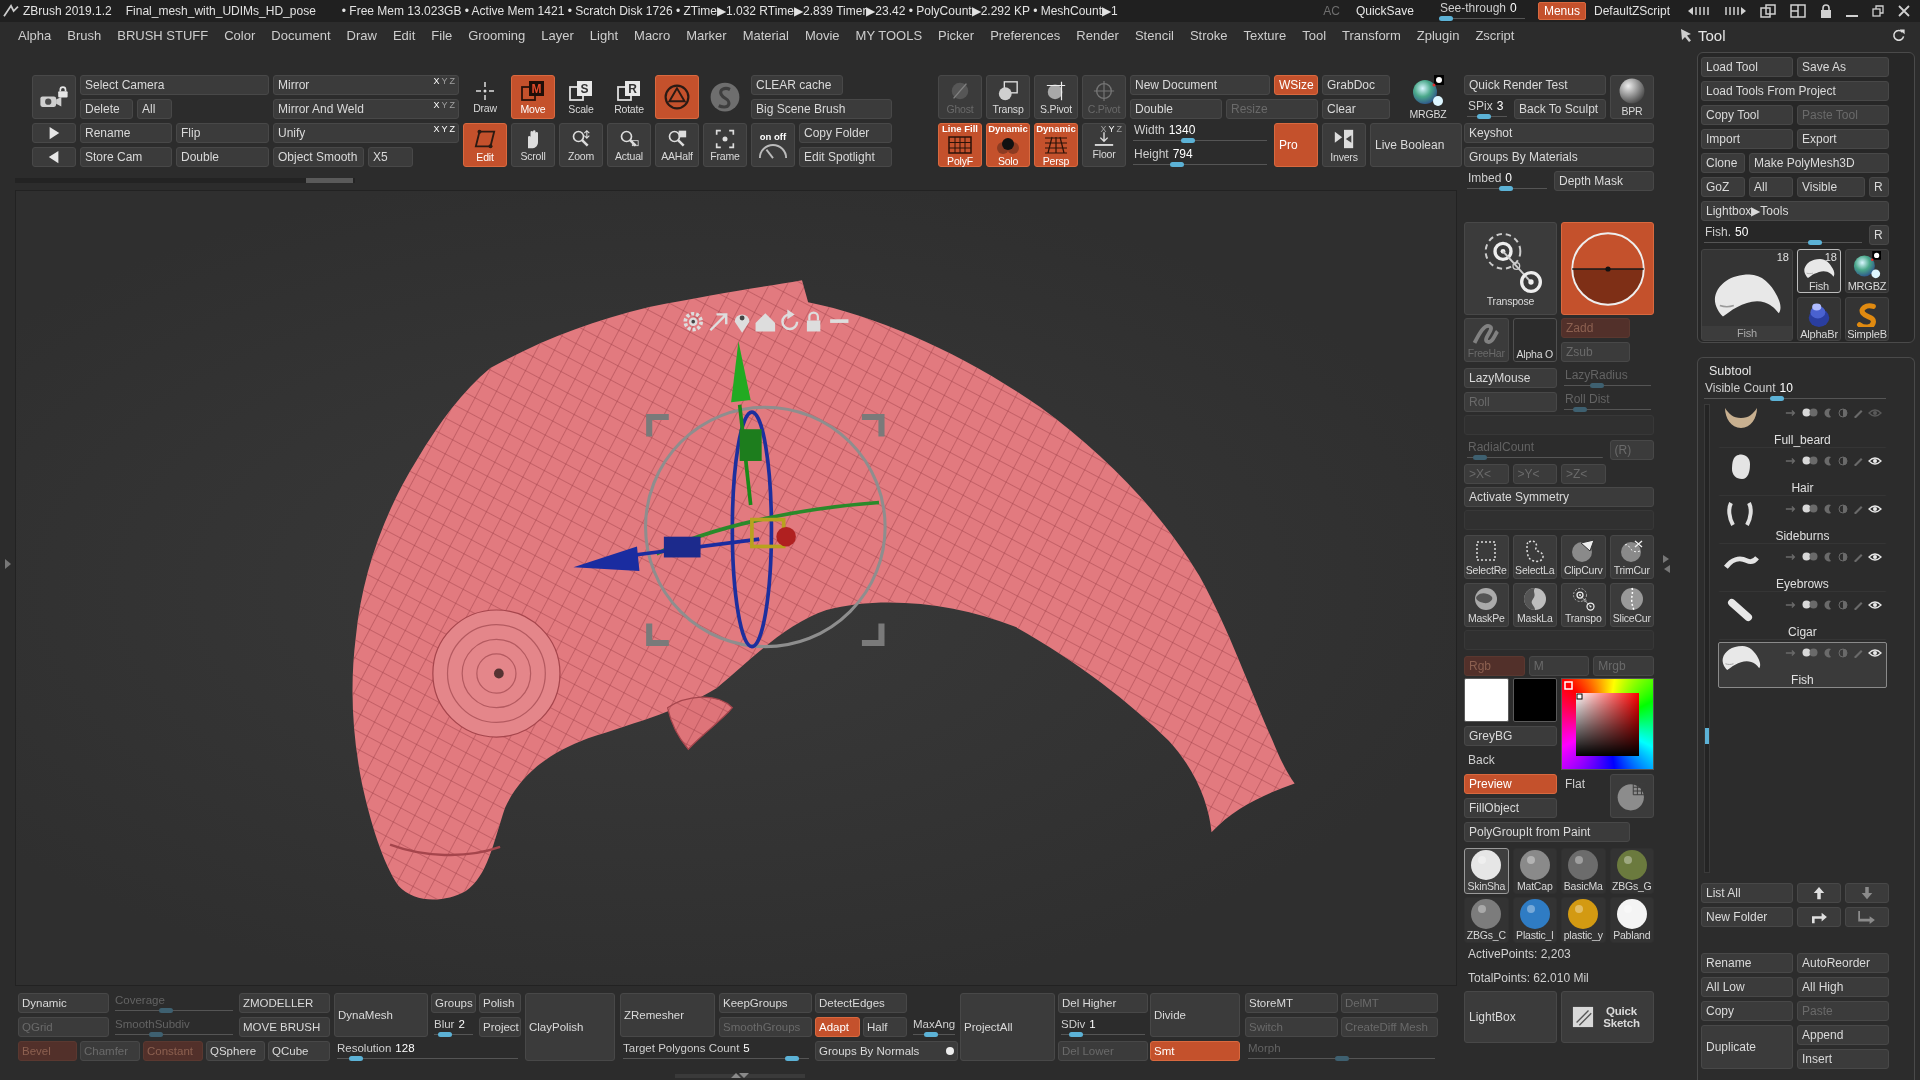 The image size is (1920, 1080). What do you see at coordinates (1510, 808) in the screenshot?
I see `shelf-button: FillObject` at bounding box center [1510, 808].